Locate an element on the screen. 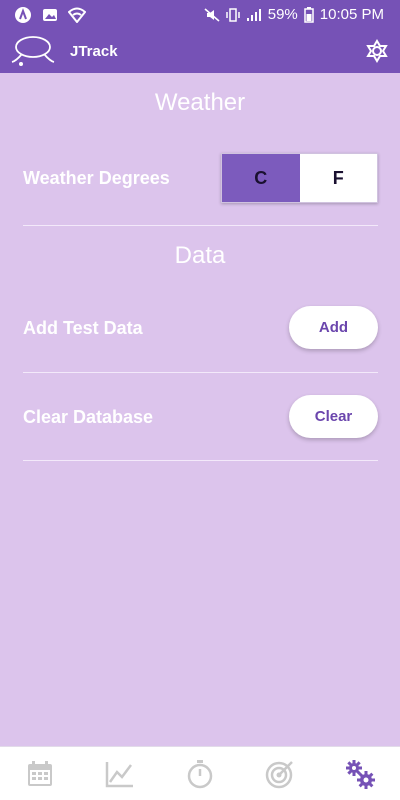 The height and width of the screenshot is (800, 400). vpn-icon is located at coordinates (23, 14).